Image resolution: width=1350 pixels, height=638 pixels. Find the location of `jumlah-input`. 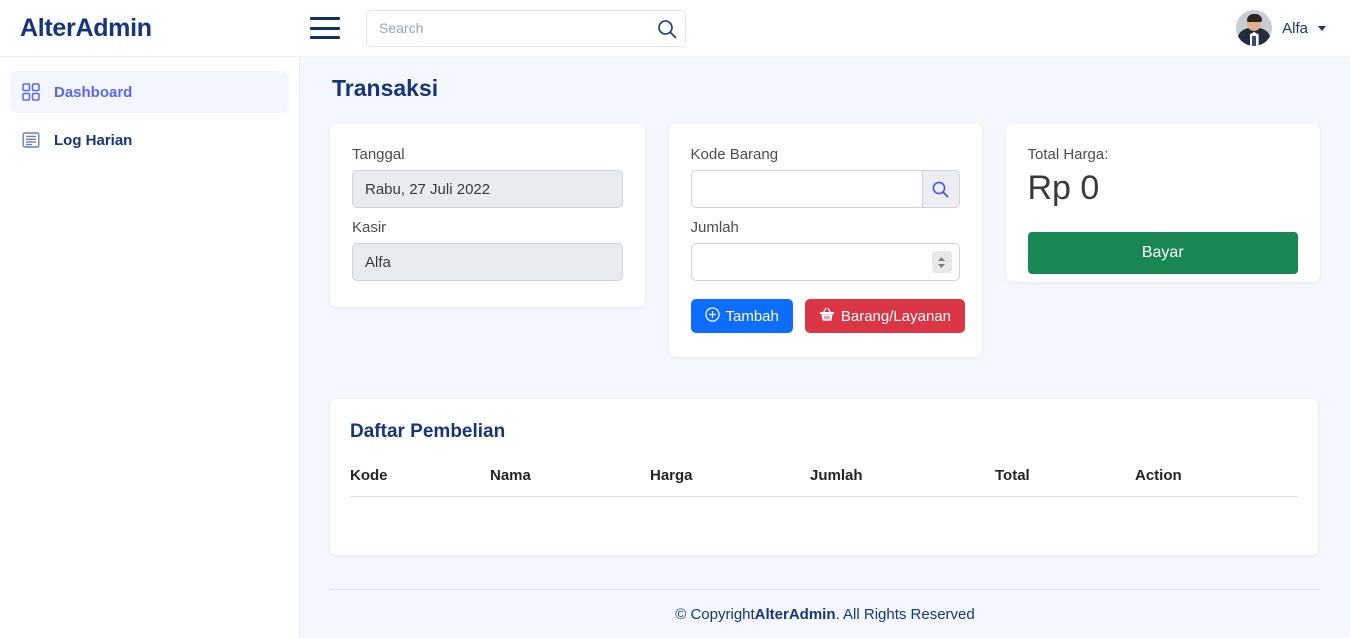

jumlah-input is located at coordinates (825, 262).